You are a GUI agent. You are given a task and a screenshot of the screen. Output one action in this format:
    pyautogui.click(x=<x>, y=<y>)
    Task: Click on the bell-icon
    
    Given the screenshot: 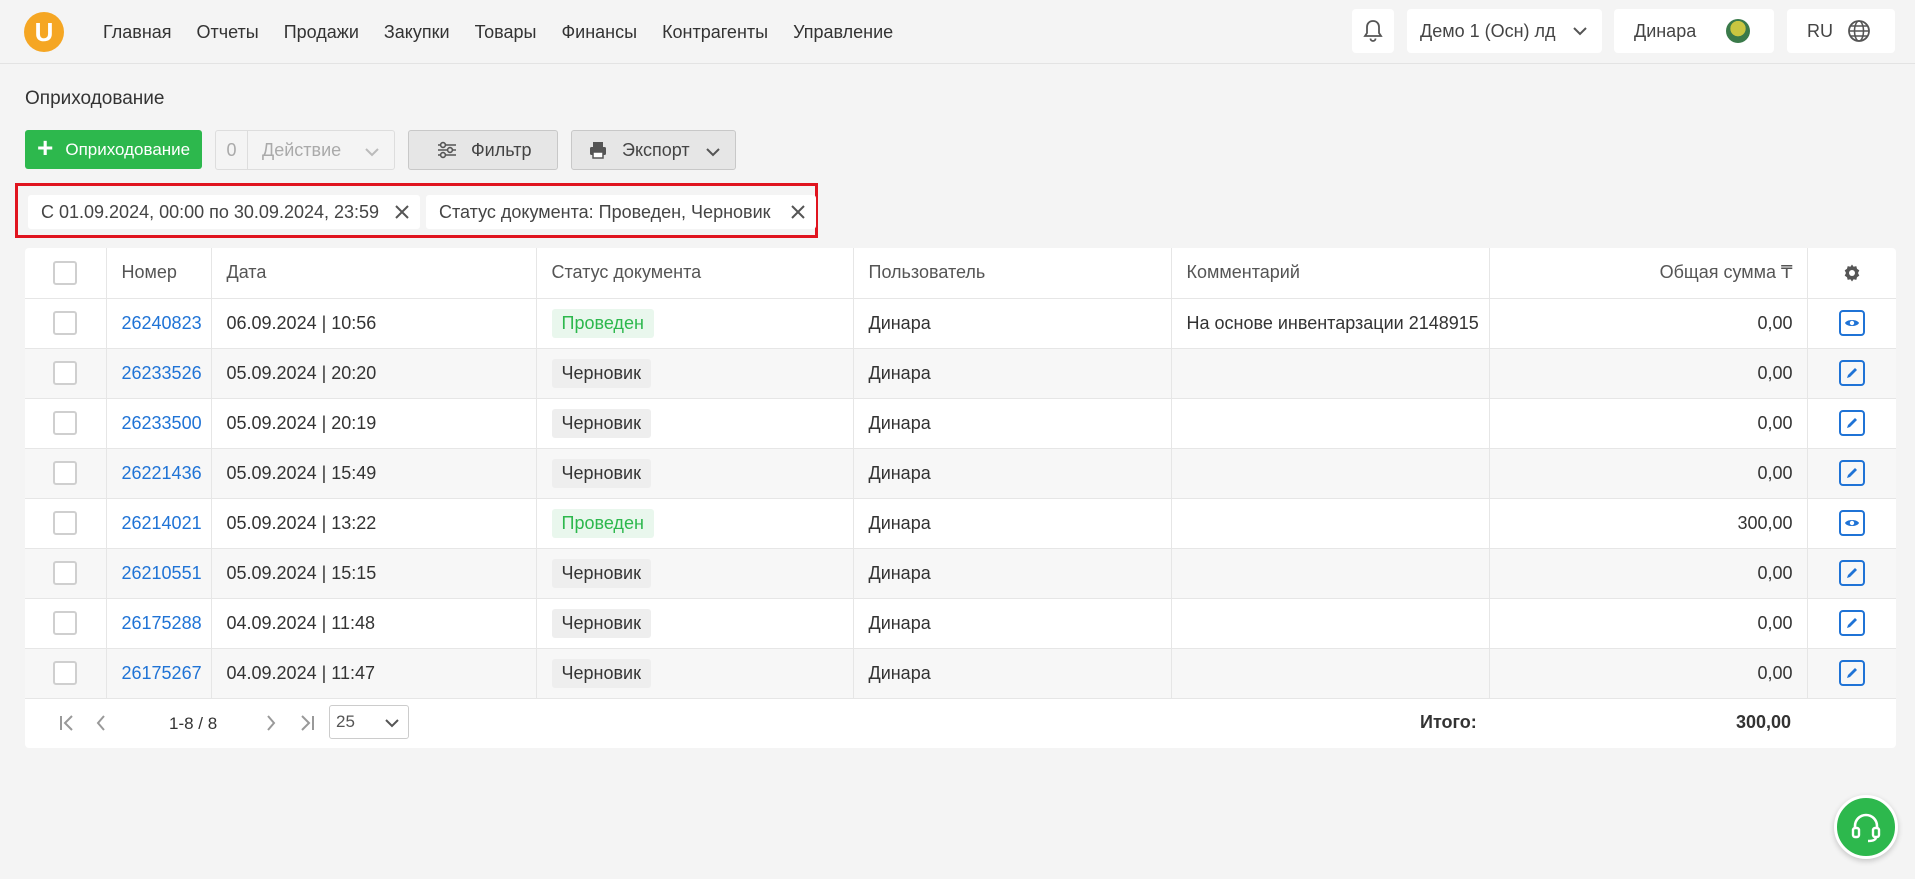 What is the action you would take?
    pyautogui.click(x=1373, y=31)
    